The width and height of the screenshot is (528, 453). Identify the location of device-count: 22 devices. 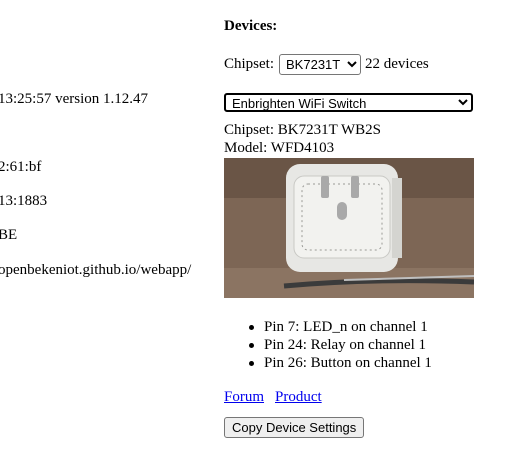
(397, 64).